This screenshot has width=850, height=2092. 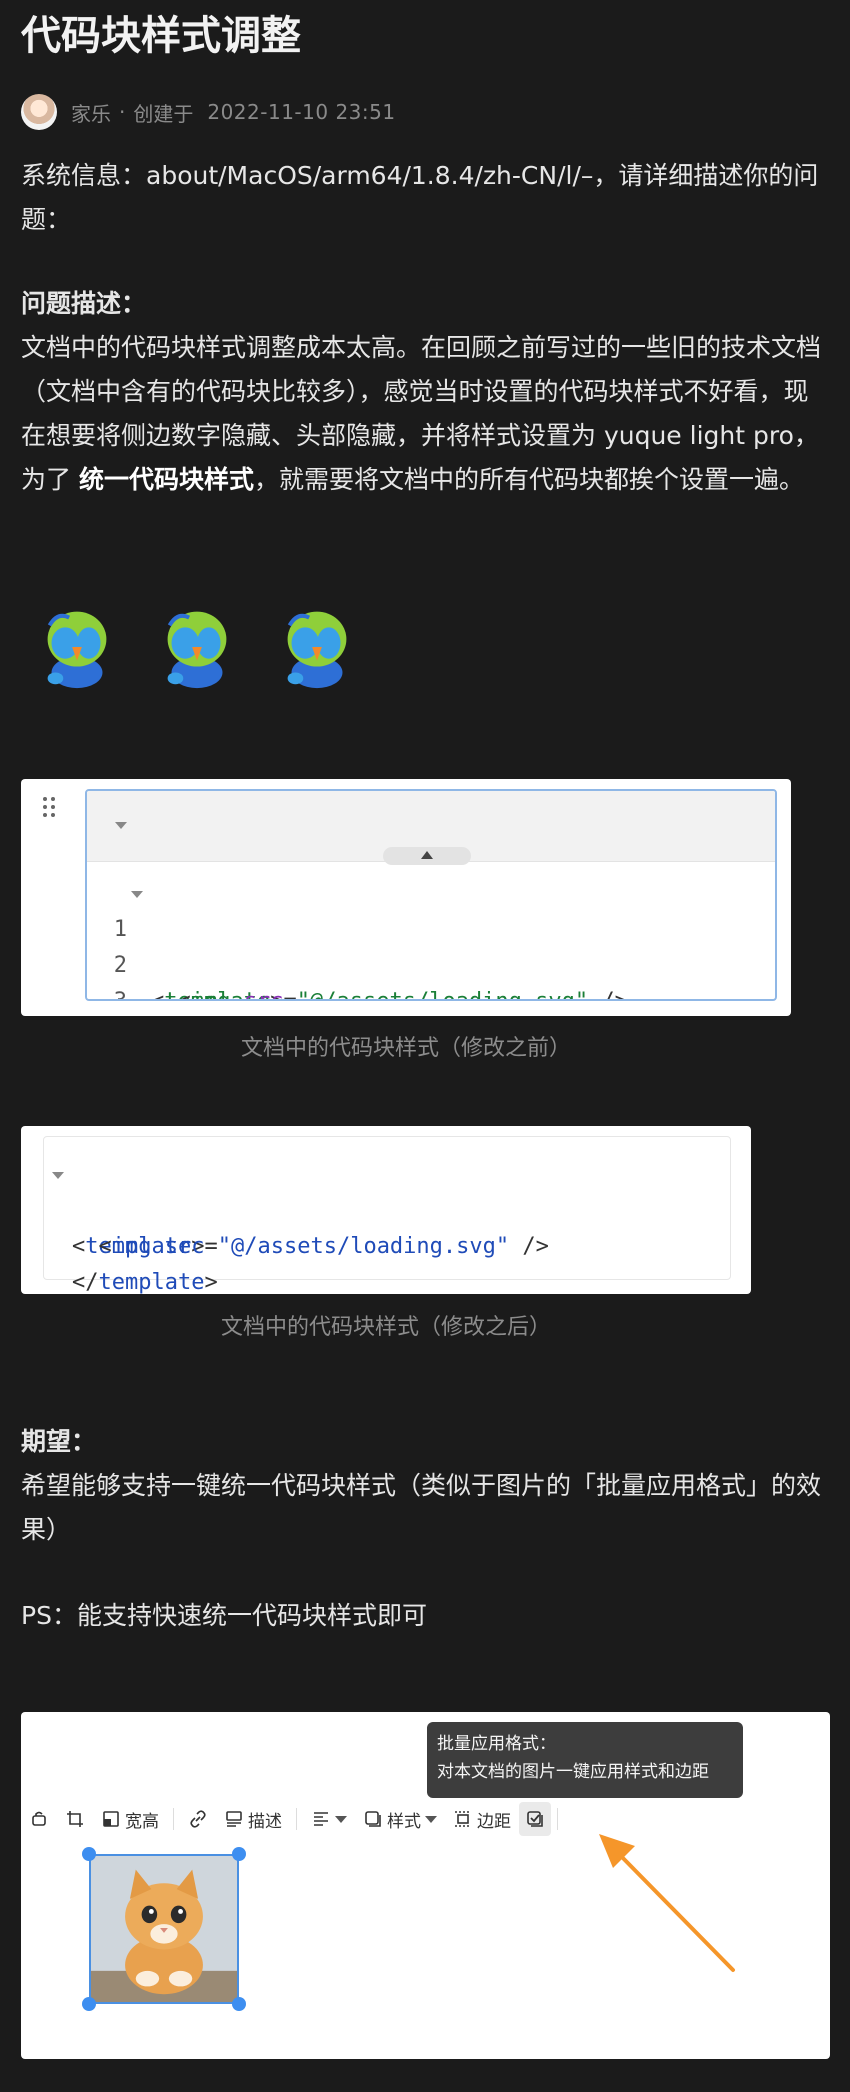 I want to click on problem-heading: 问题描述：, so click(x=84, y=303).